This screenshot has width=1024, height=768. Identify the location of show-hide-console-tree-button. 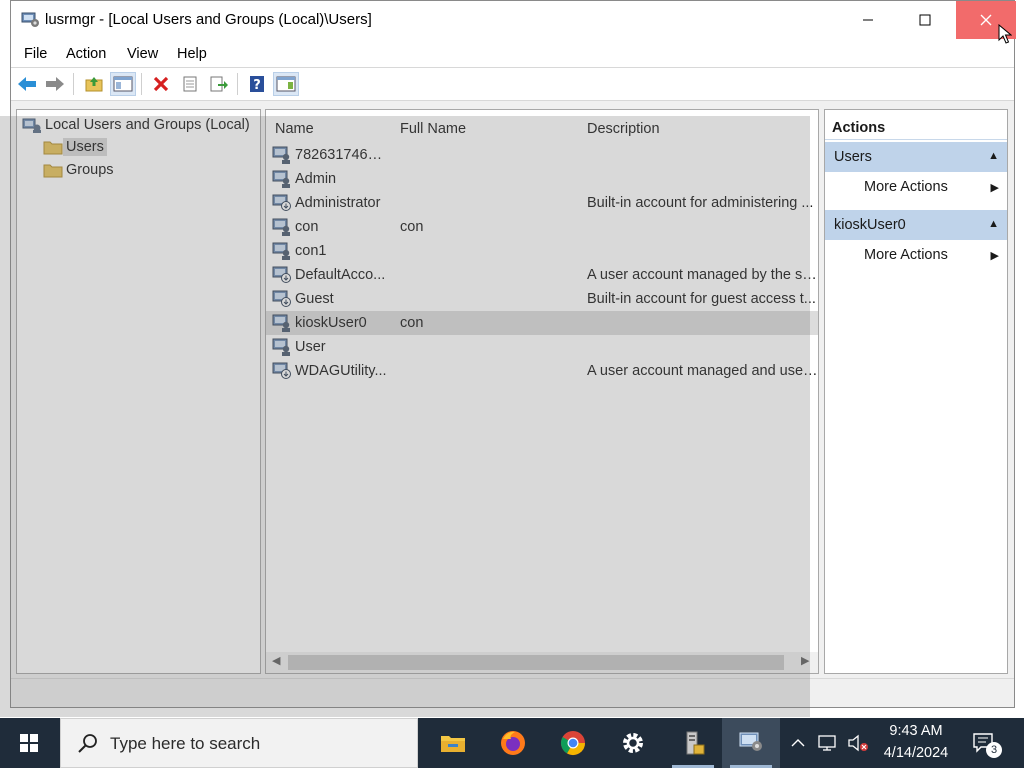
(123, 84).